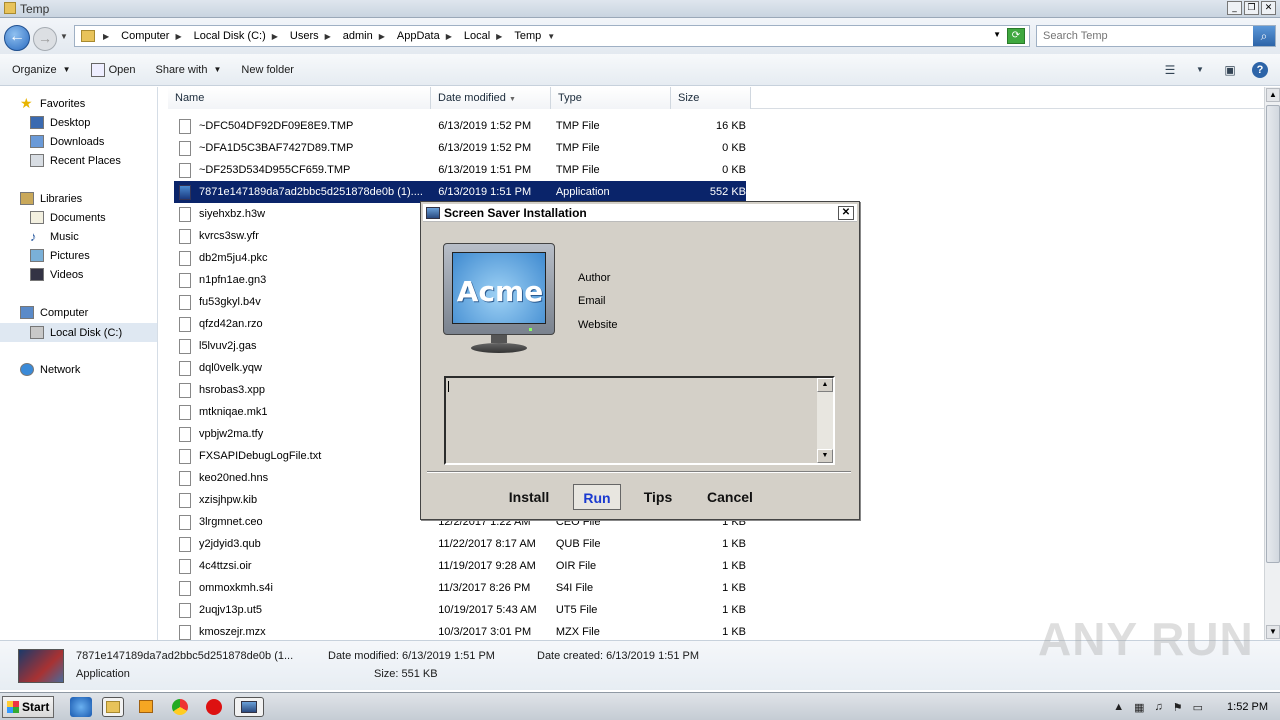  I want to click on nav-recent-places: Recent Places, so click(75, 160).